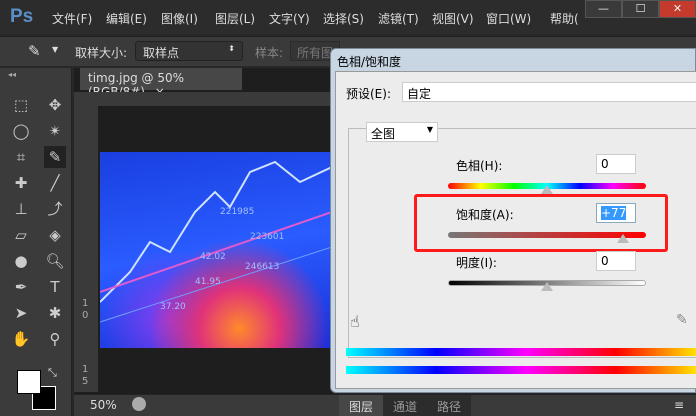 Image resolution: width=696 pixels, height=416 pixels. What do you see at coordinates (22, 16) in the screenshot?
I see `ps-logo: Ps` at bounding box center [22, 16].